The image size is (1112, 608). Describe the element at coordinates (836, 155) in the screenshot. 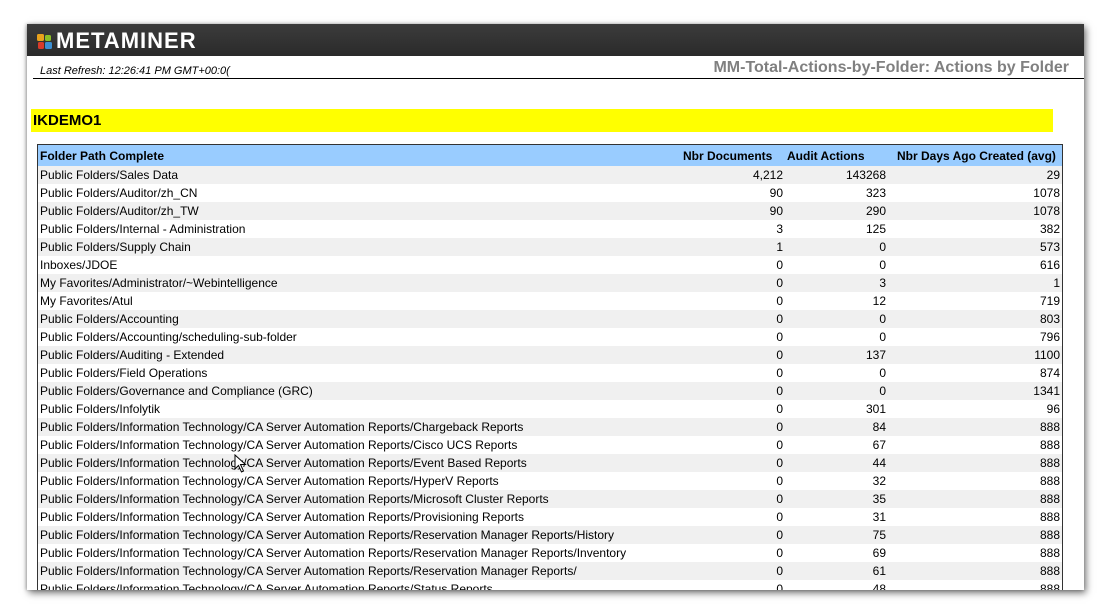

I see `column-header-audit-actions: Audit Actions` at that location.